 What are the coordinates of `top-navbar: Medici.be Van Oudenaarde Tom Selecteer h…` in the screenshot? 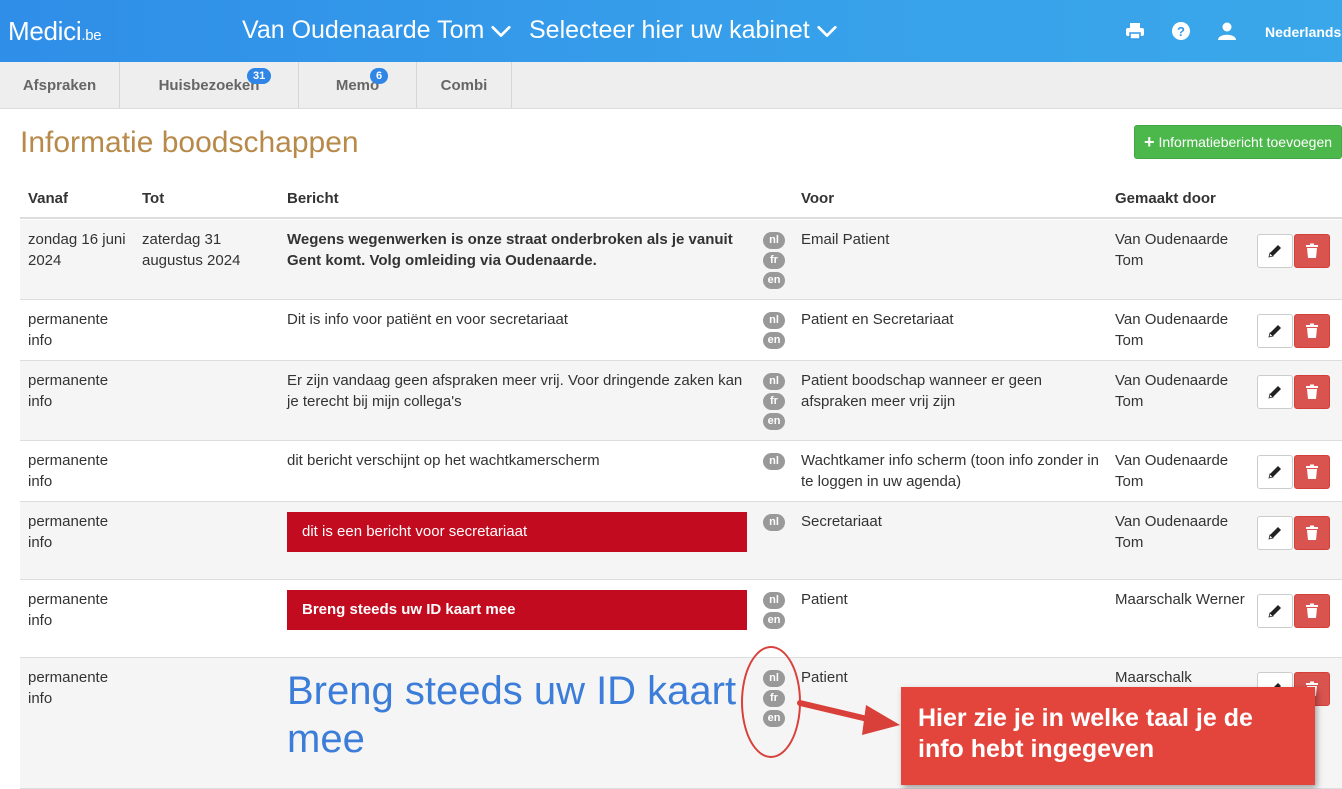 It's located at (671, 31).